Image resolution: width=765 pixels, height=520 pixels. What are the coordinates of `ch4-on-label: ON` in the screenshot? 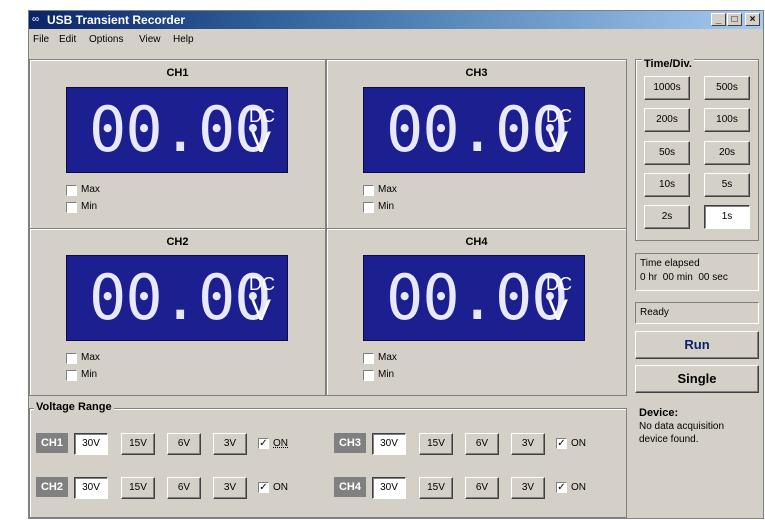 It's located at (578, 487).